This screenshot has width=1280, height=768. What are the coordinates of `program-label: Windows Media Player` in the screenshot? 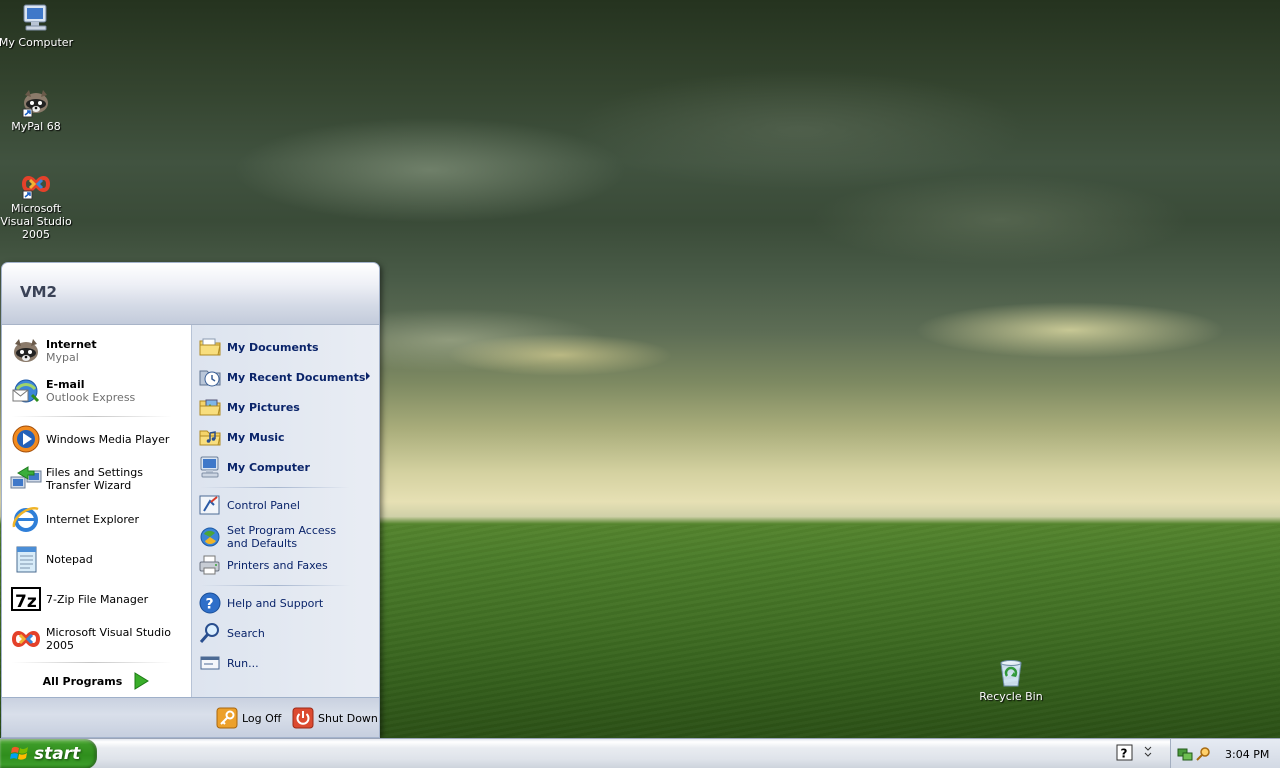 It's located at (108, 439).